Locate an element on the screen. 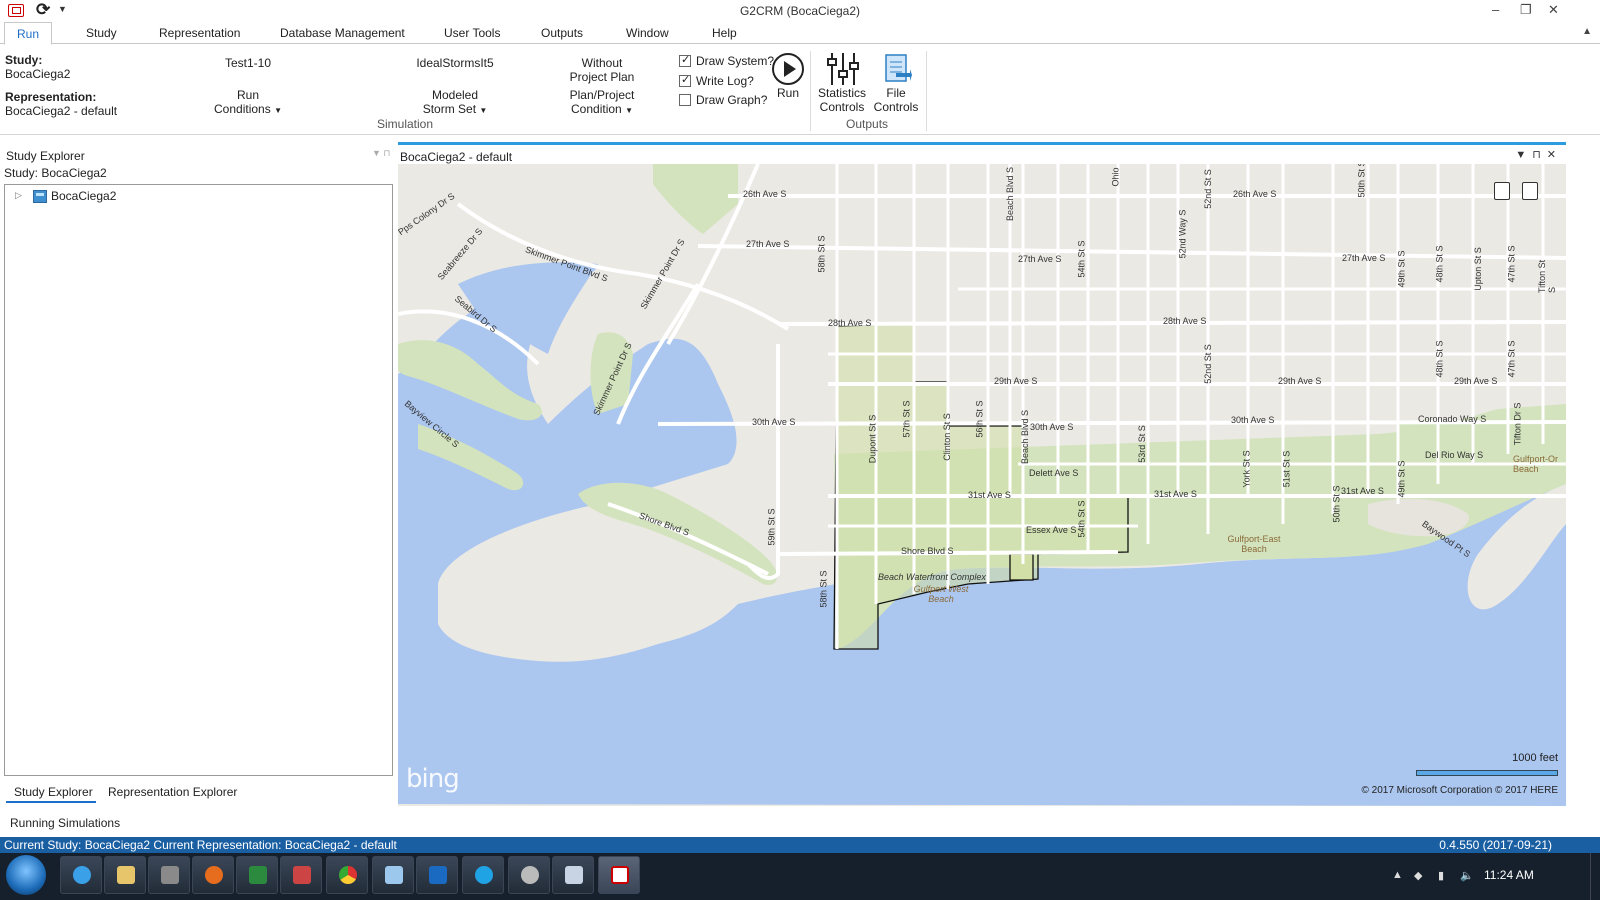  legend-icon is located at coordinates (1502, 191).